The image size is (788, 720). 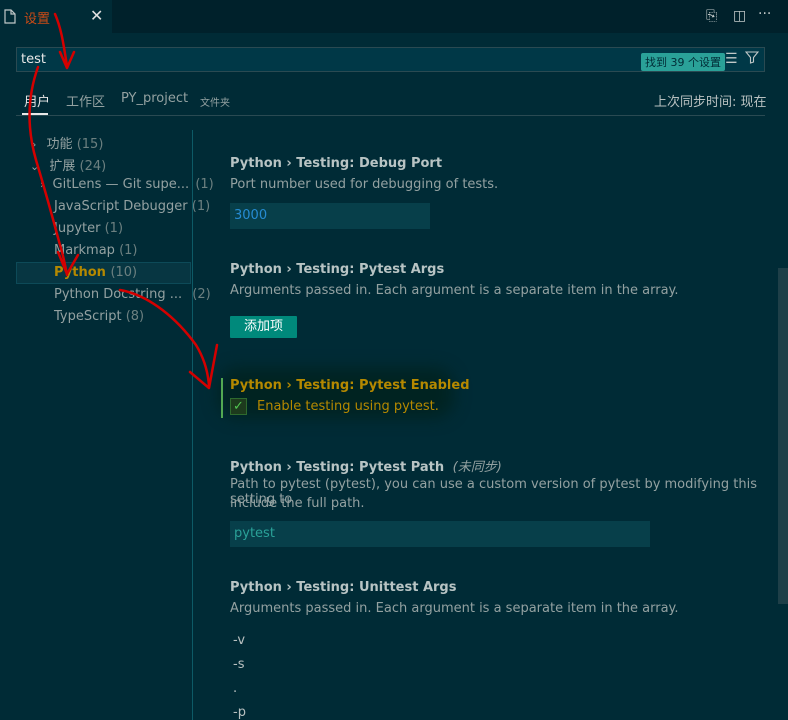 I want to click on tab-bar, so click(x=394, y=16).